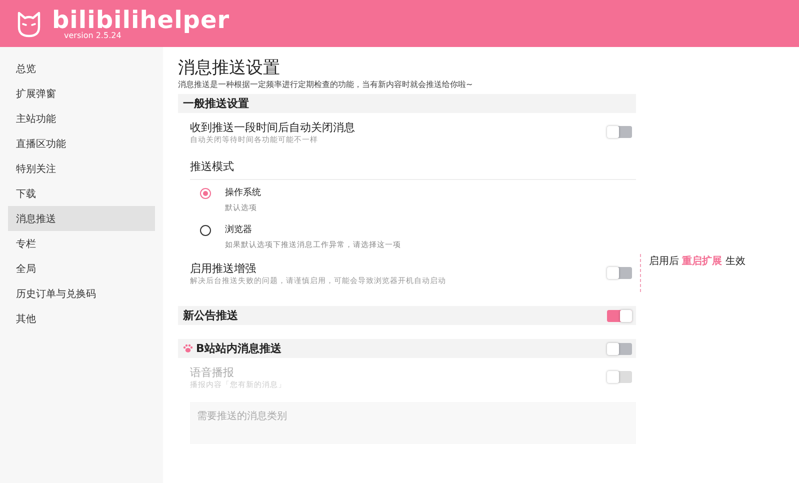 Image resolution: width=799 pixels, height=483 pixels. Describe the element at coordinates (81, 193) in the screenshot. I see `sidebar-item: 下载` at that location.